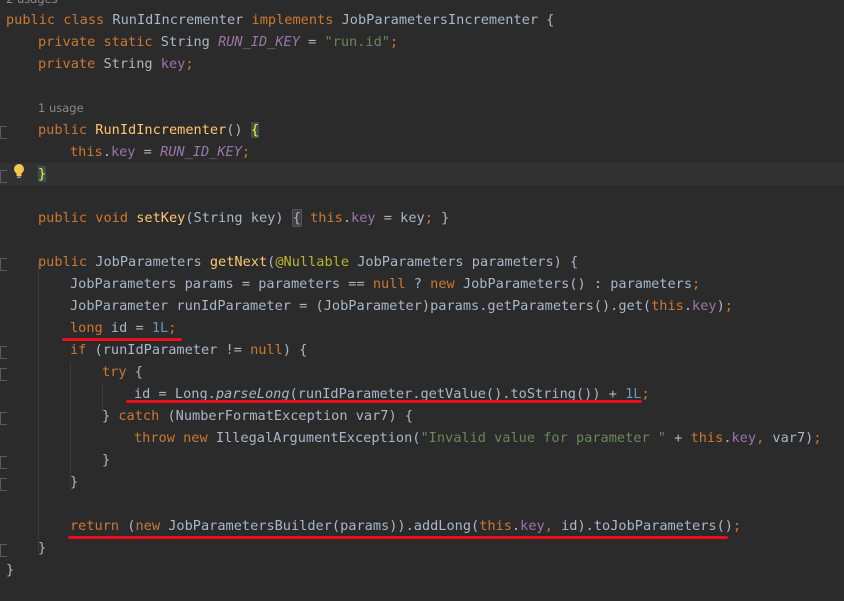 The width and height of the screenshot is (844, 601). What do you see at coordinates (87, 218) in the screenshot?
I see `keyword: public void` at bounding box center [87, 218].